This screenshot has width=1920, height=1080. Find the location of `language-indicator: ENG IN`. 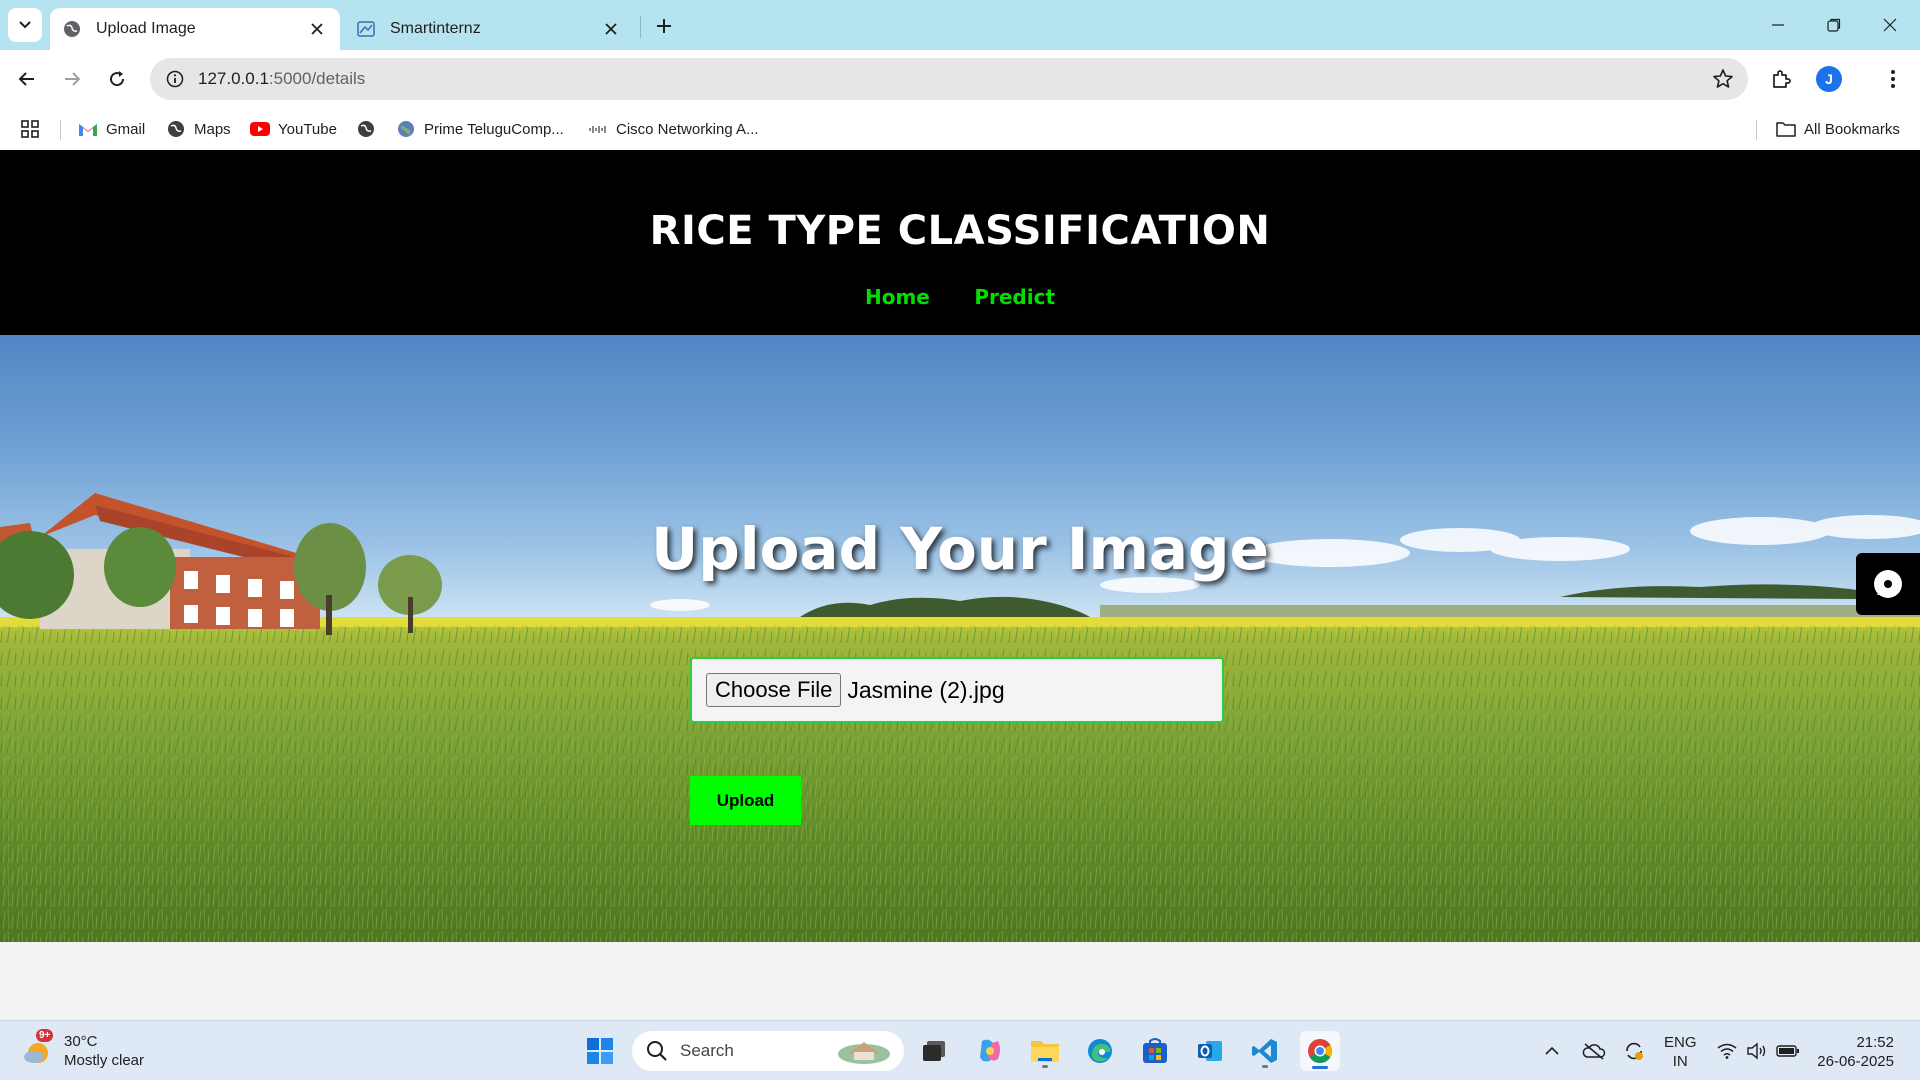

language-indicator: ENG IN is located at coordinates (1680, 1052).